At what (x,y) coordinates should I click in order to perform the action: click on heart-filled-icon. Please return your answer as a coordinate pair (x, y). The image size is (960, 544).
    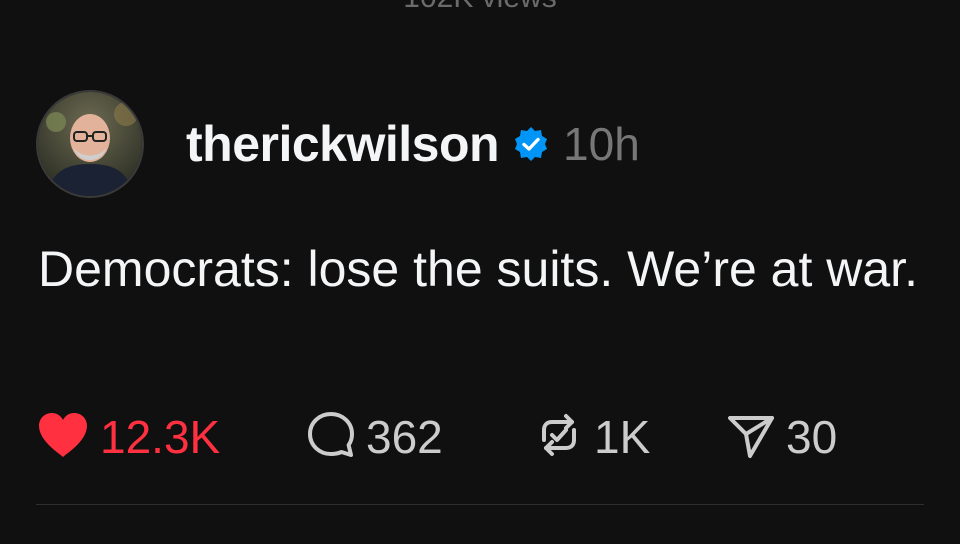
    Looking at the image, I should click on (63, 437).